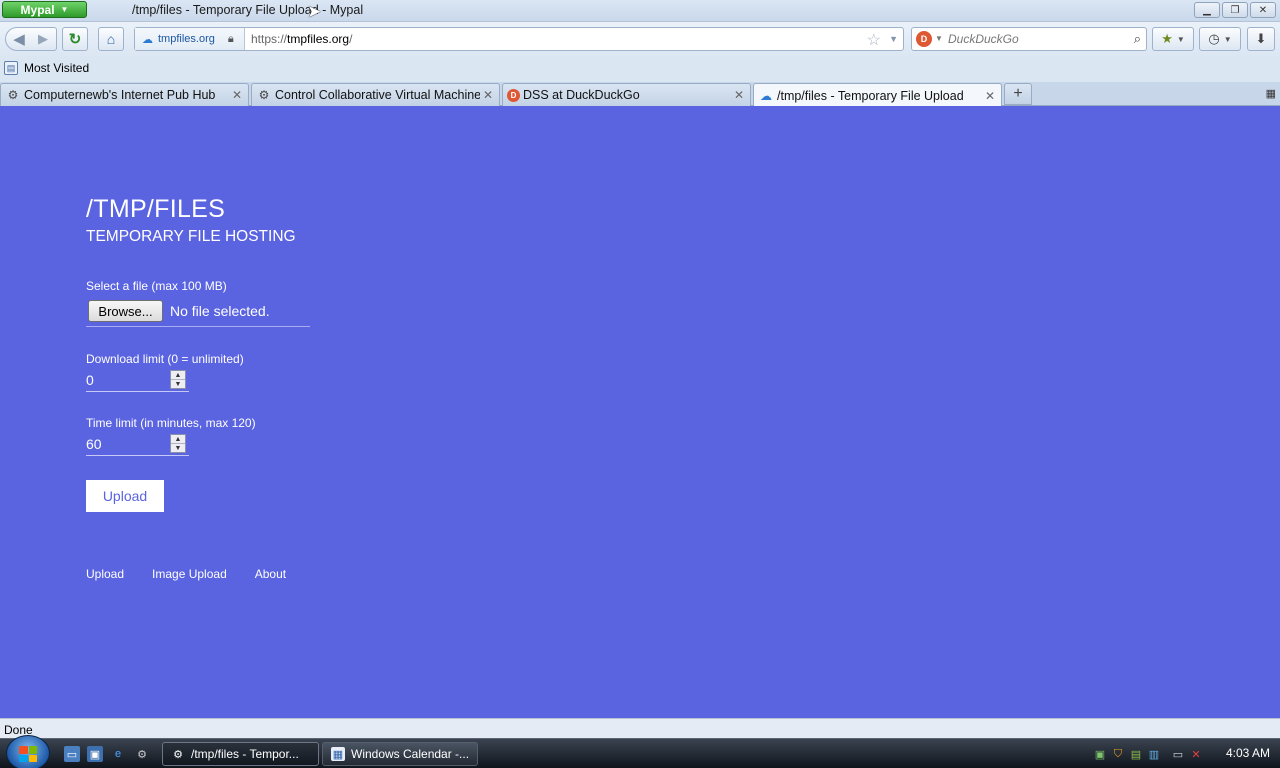 This screenshot has width=1280, height=768. What do you see at coordinates (44, 9) in the screenshot?
I see `app-menu-button: Mypal ▼` at bounding box center [44, 9].